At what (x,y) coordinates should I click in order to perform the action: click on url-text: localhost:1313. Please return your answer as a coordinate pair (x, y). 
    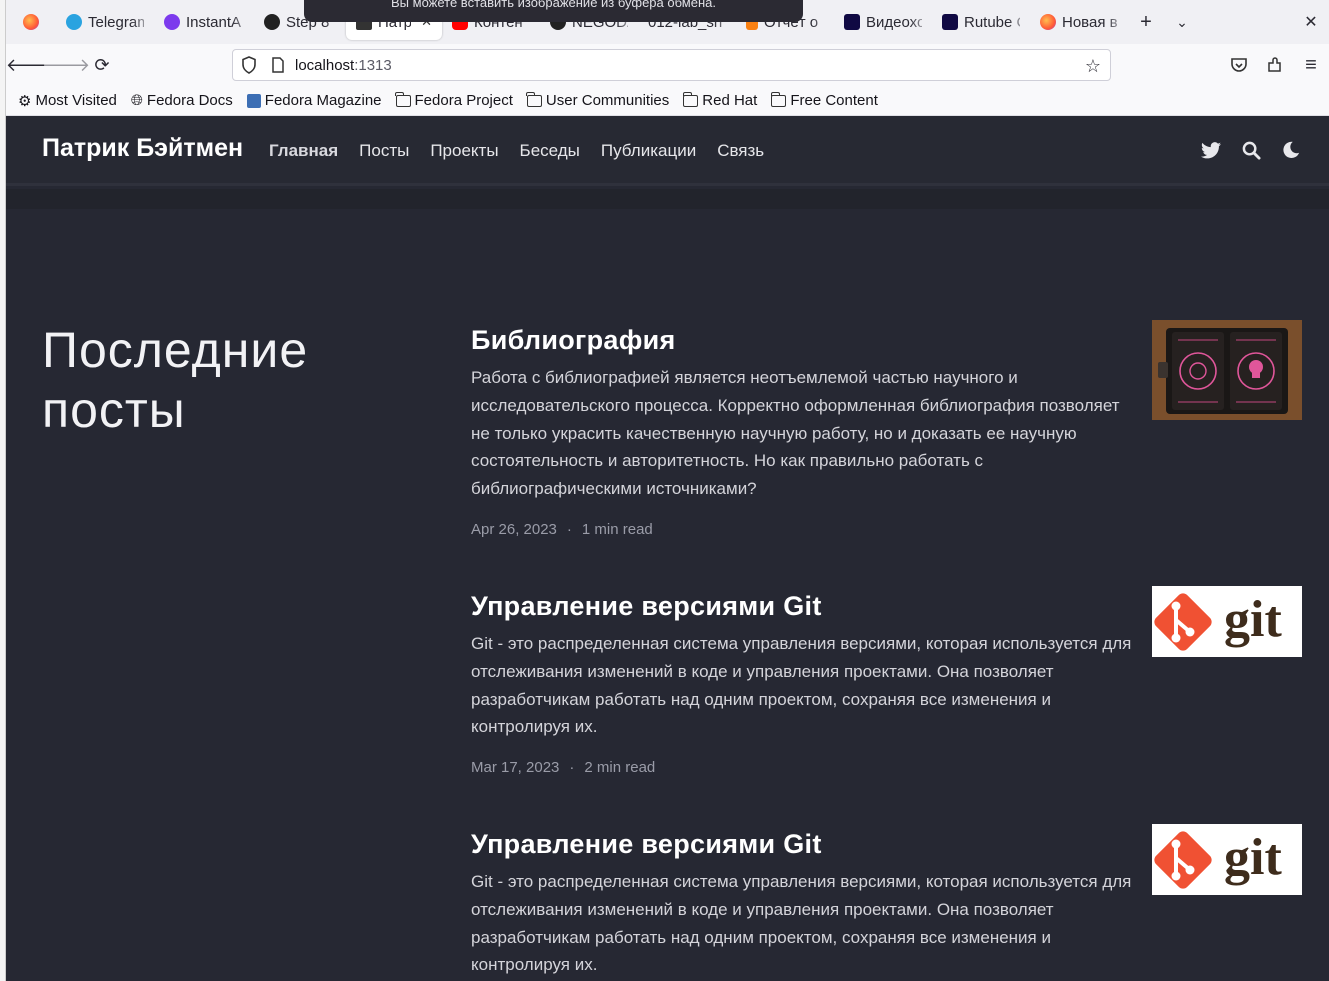
    Looking at the image, I should click on (343, 65).